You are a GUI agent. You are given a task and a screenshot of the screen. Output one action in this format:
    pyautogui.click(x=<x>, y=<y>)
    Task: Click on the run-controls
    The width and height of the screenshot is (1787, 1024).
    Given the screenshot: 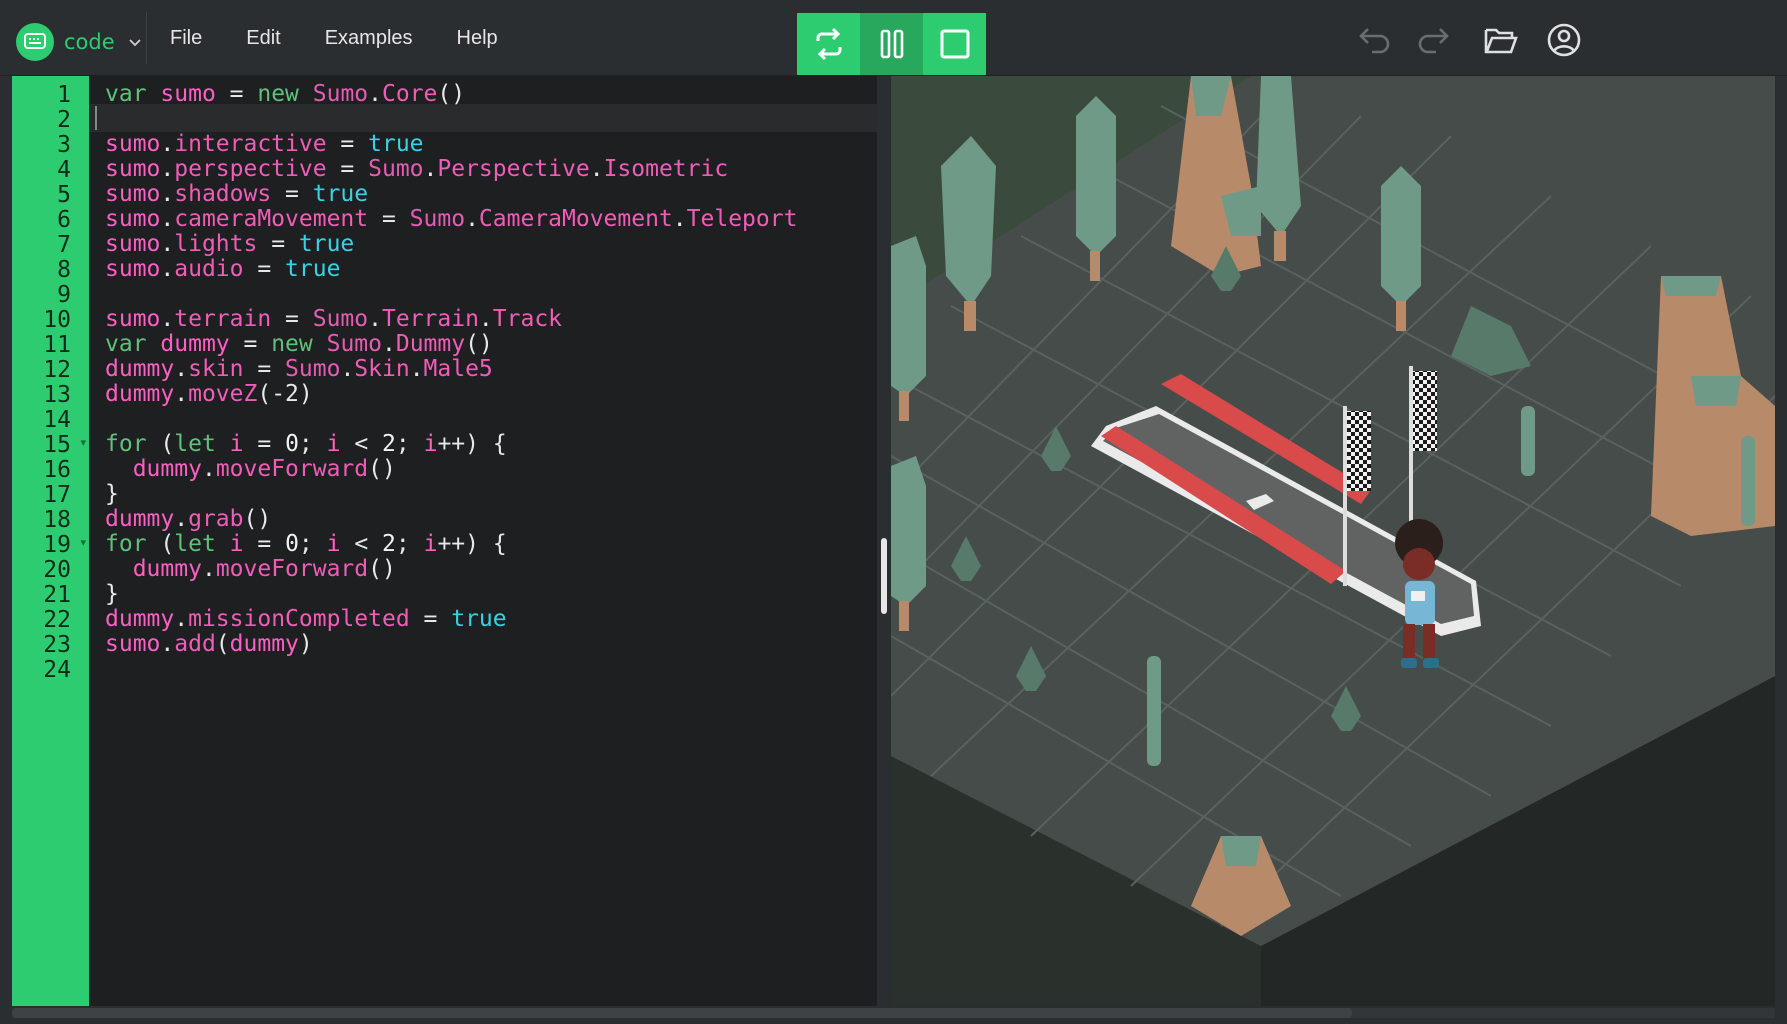 What is the action you would take?
    pyautogui.click(x=891, y=44)
    